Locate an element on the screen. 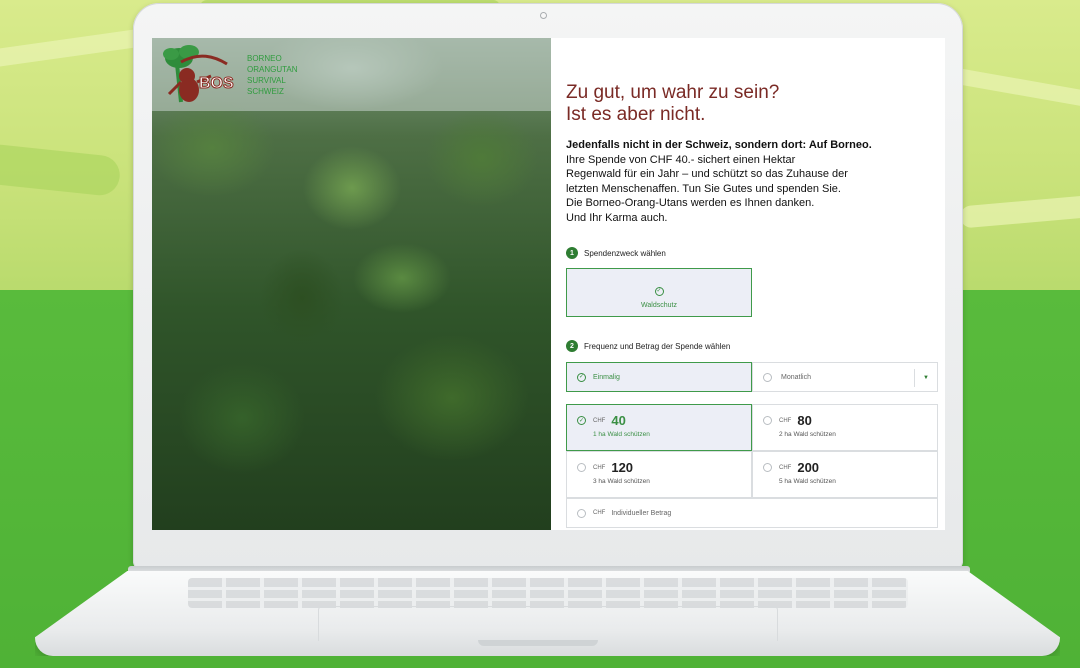  orangutan-logo-icon: BOS is located at coordinates (199, 74).